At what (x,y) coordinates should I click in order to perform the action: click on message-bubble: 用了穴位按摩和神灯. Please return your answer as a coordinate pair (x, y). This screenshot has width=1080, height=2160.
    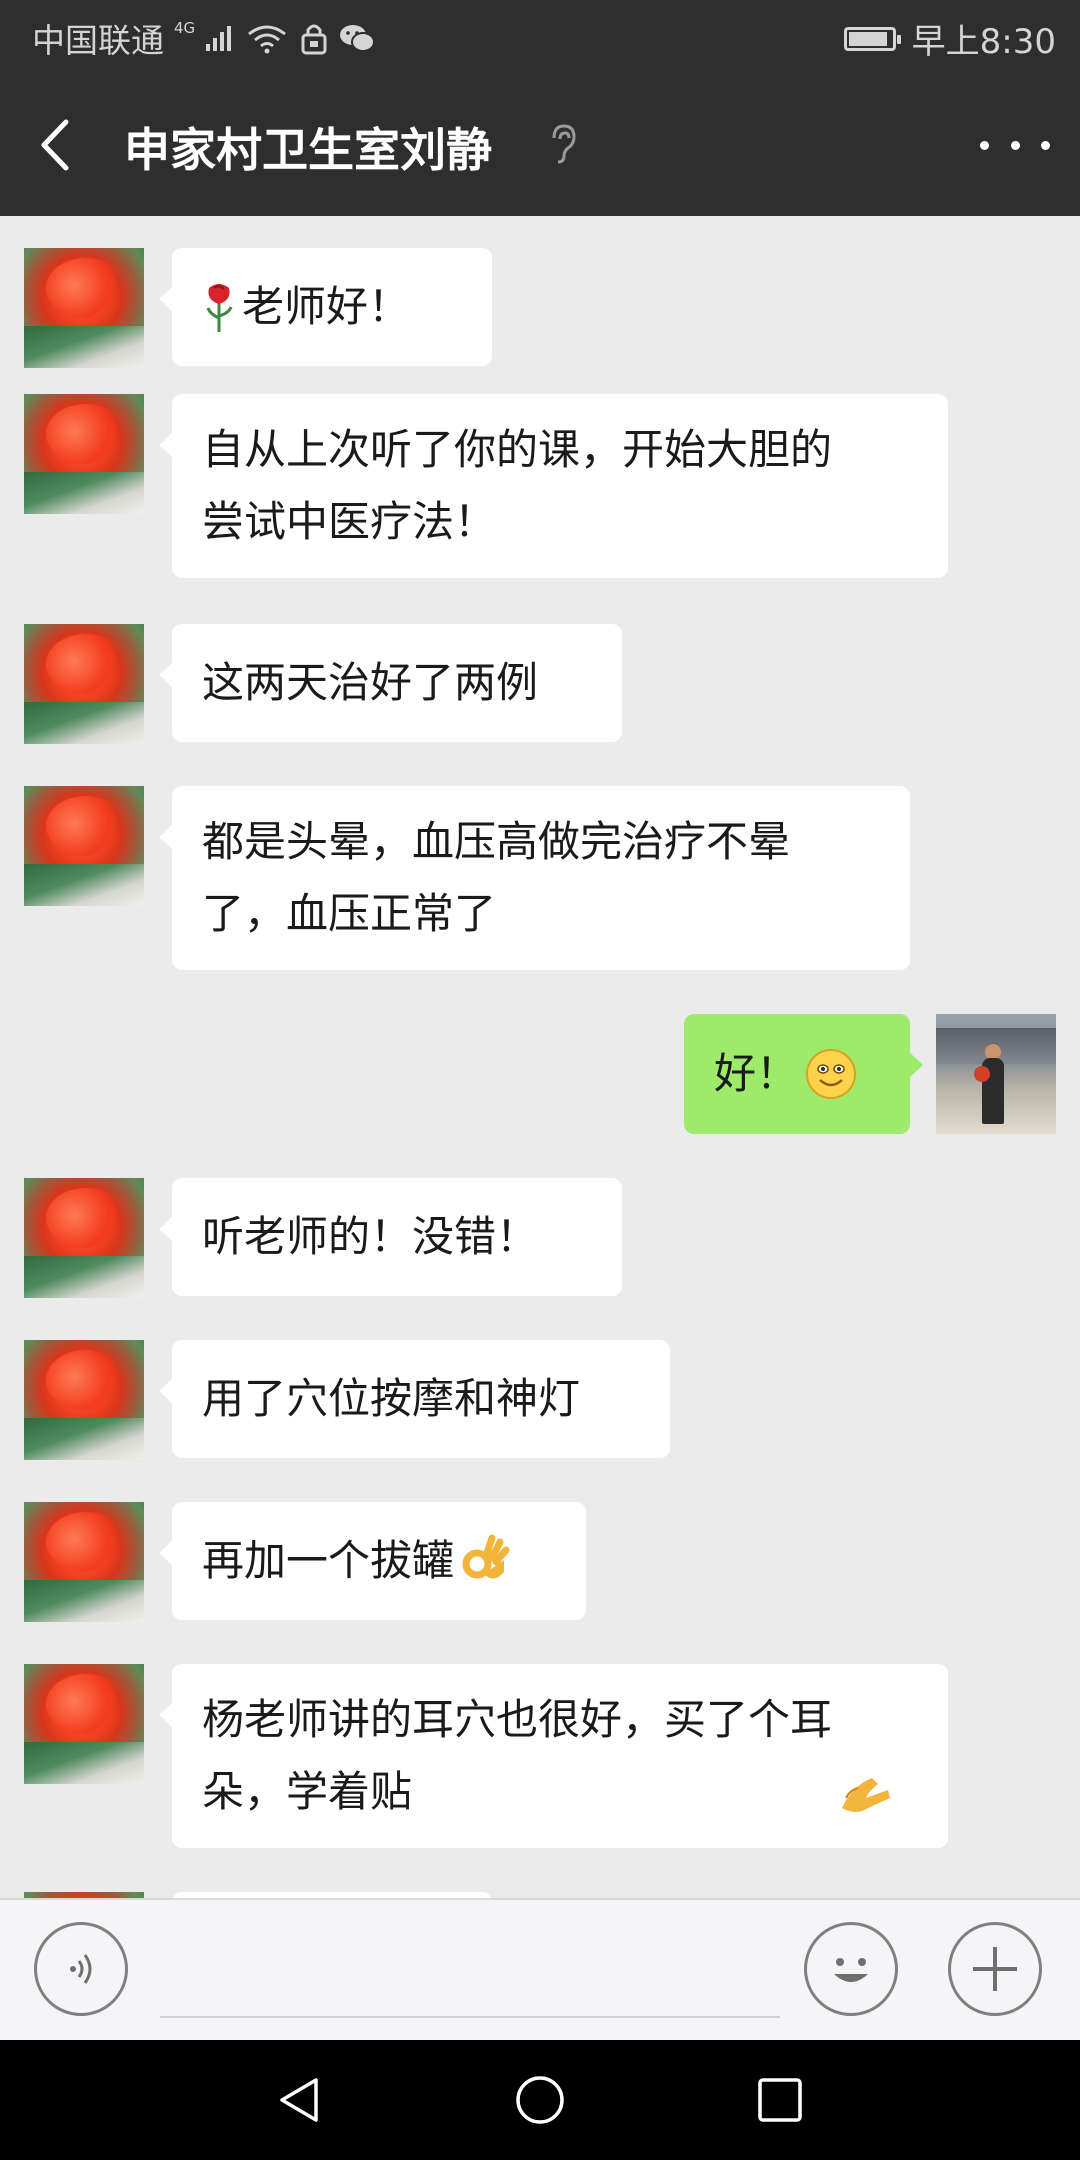
    Looking at the image, I should click on (414, 1399).